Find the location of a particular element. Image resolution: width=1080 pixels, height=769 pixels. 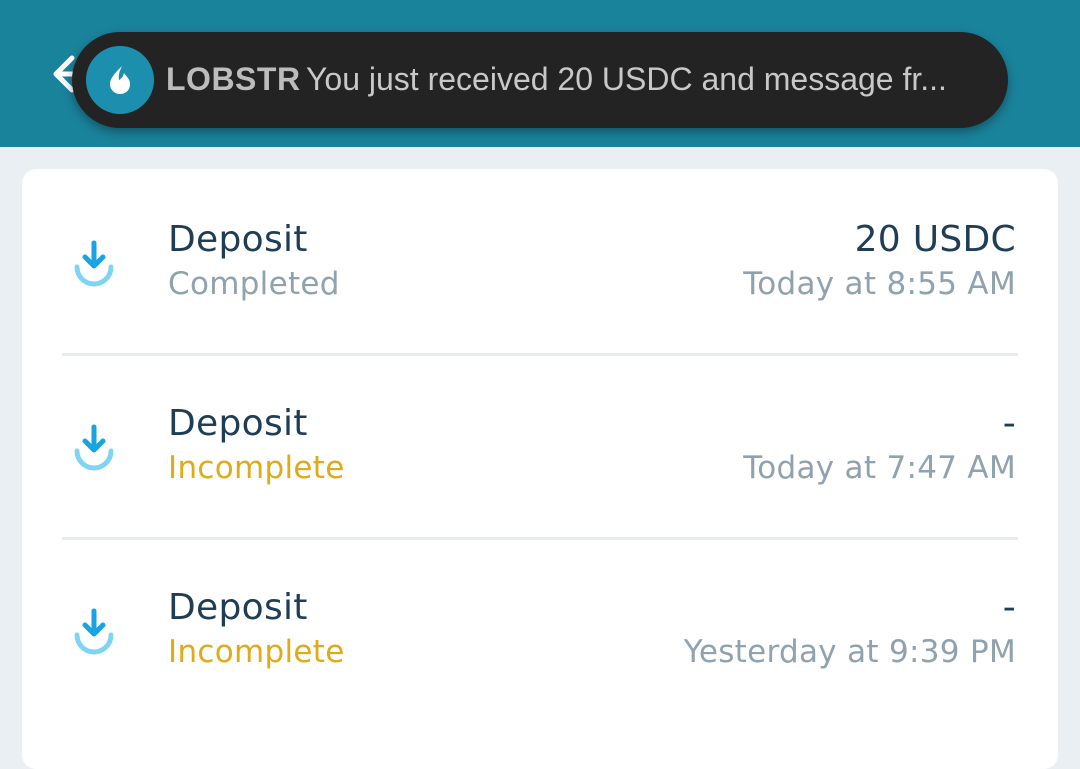

lobstr-logo-icon is located at coordinates (120, 80).